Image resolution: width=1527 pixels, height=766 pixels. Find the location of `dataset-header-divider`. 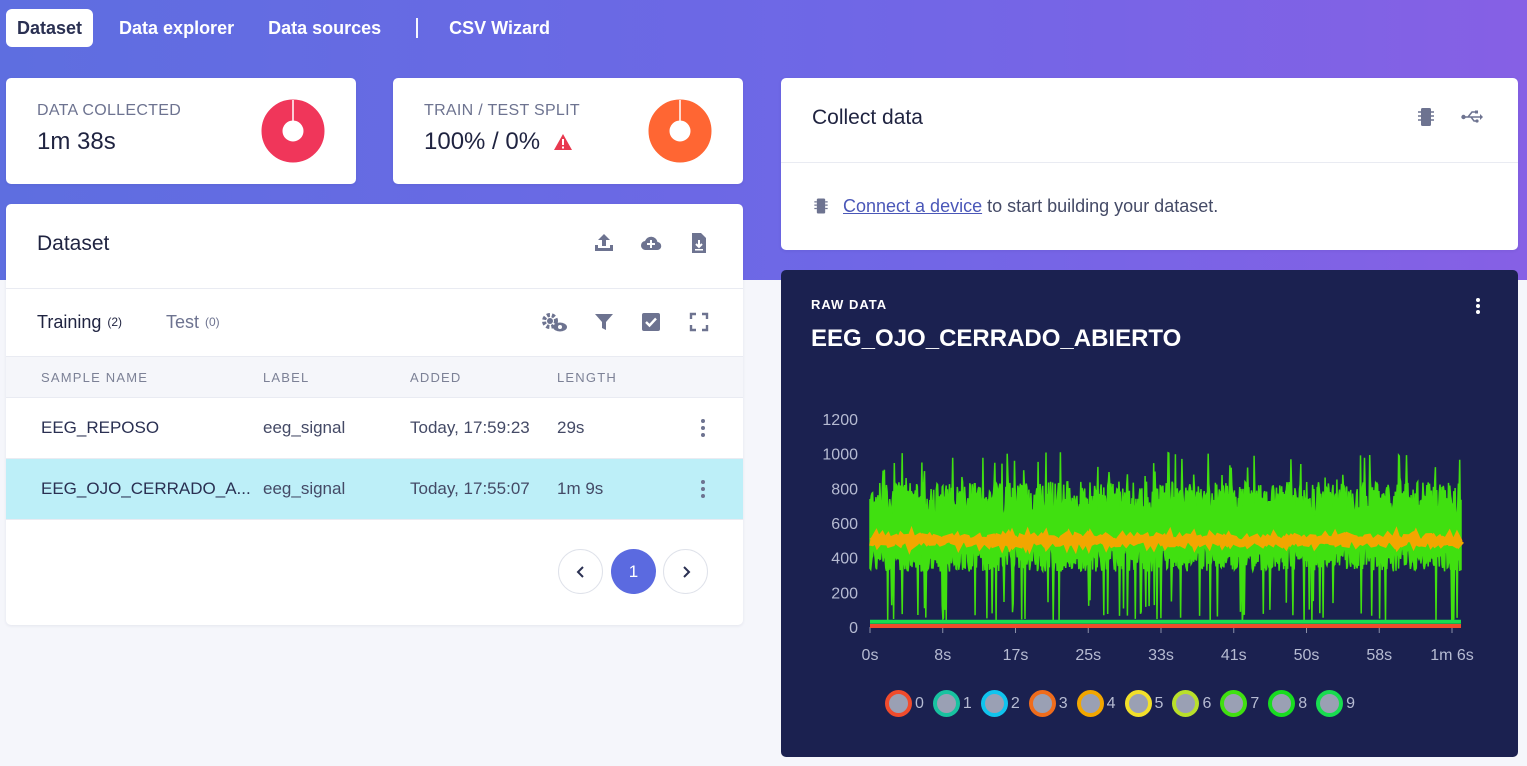

dataset-header-divider is located at coordinates (374, 288).